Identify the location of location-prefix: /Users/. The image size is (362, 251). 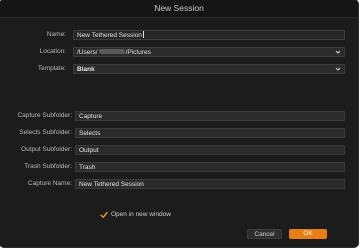
(87, 52).